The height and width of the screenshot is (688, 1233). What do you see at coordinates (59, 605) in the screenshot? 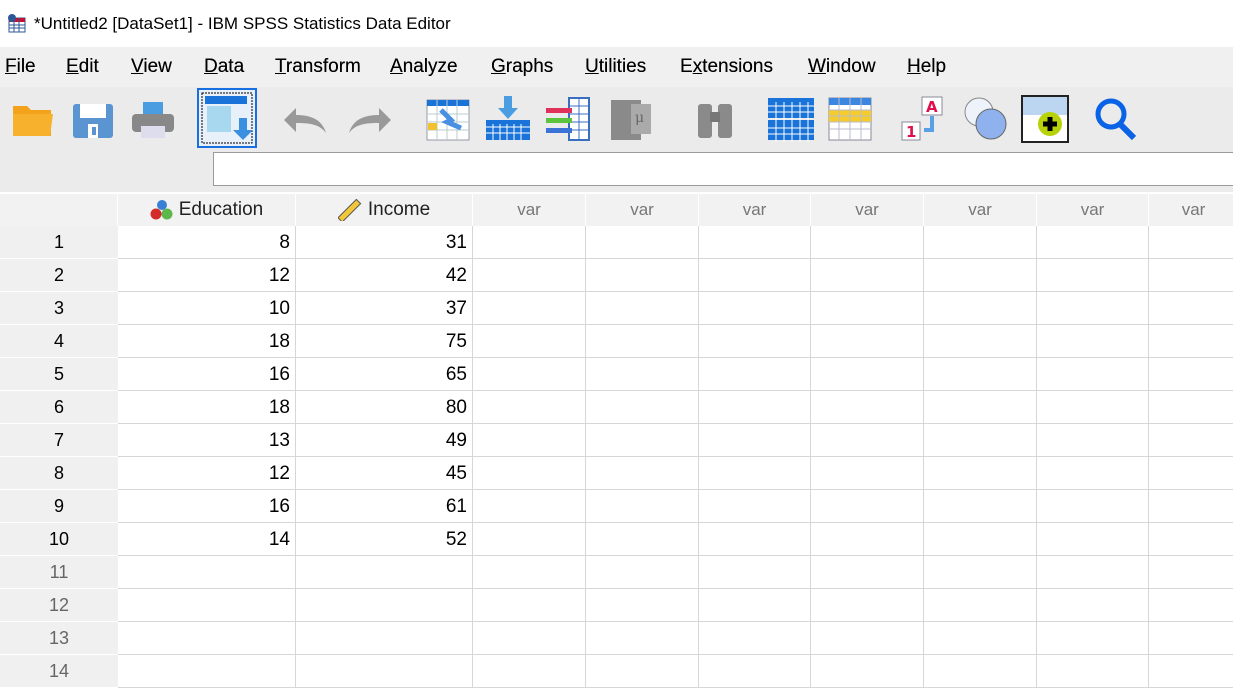
I see `row-number: 12` at bounding box center [59, 605].